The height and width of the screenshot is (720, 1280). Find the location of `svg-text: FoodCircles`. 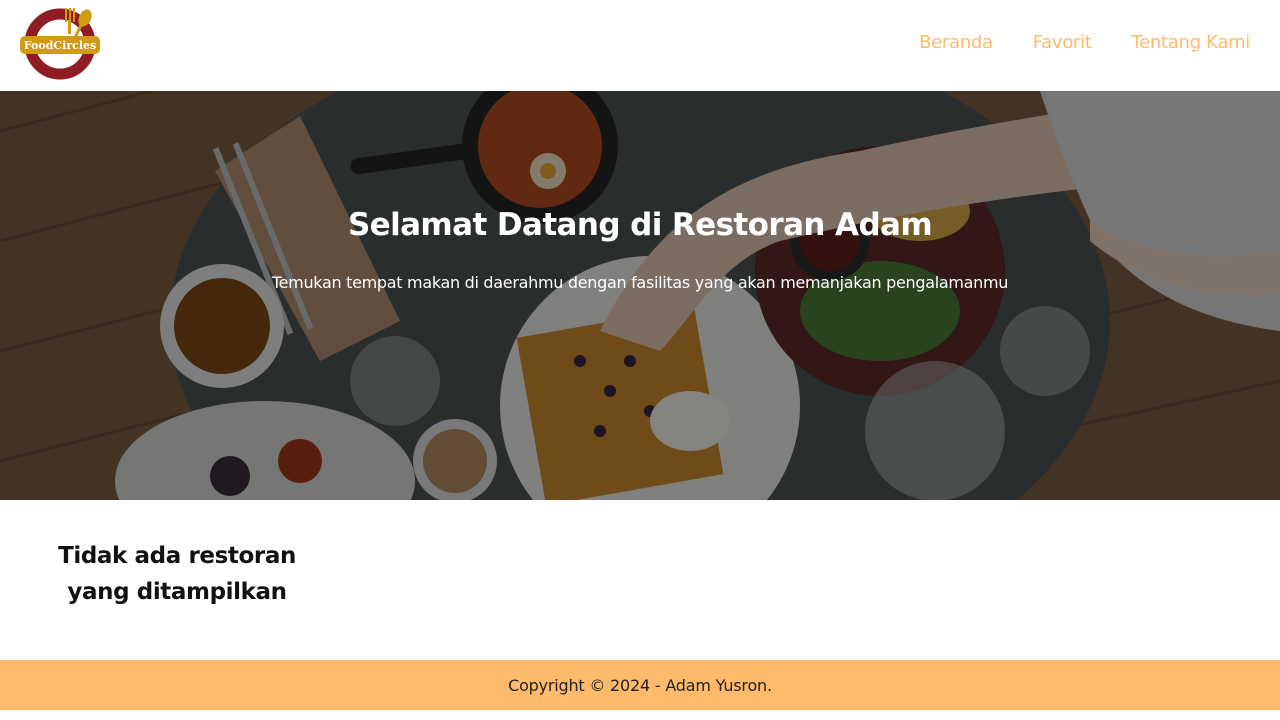

svg-text: FoodCircles is located at coordinates (60, 45).